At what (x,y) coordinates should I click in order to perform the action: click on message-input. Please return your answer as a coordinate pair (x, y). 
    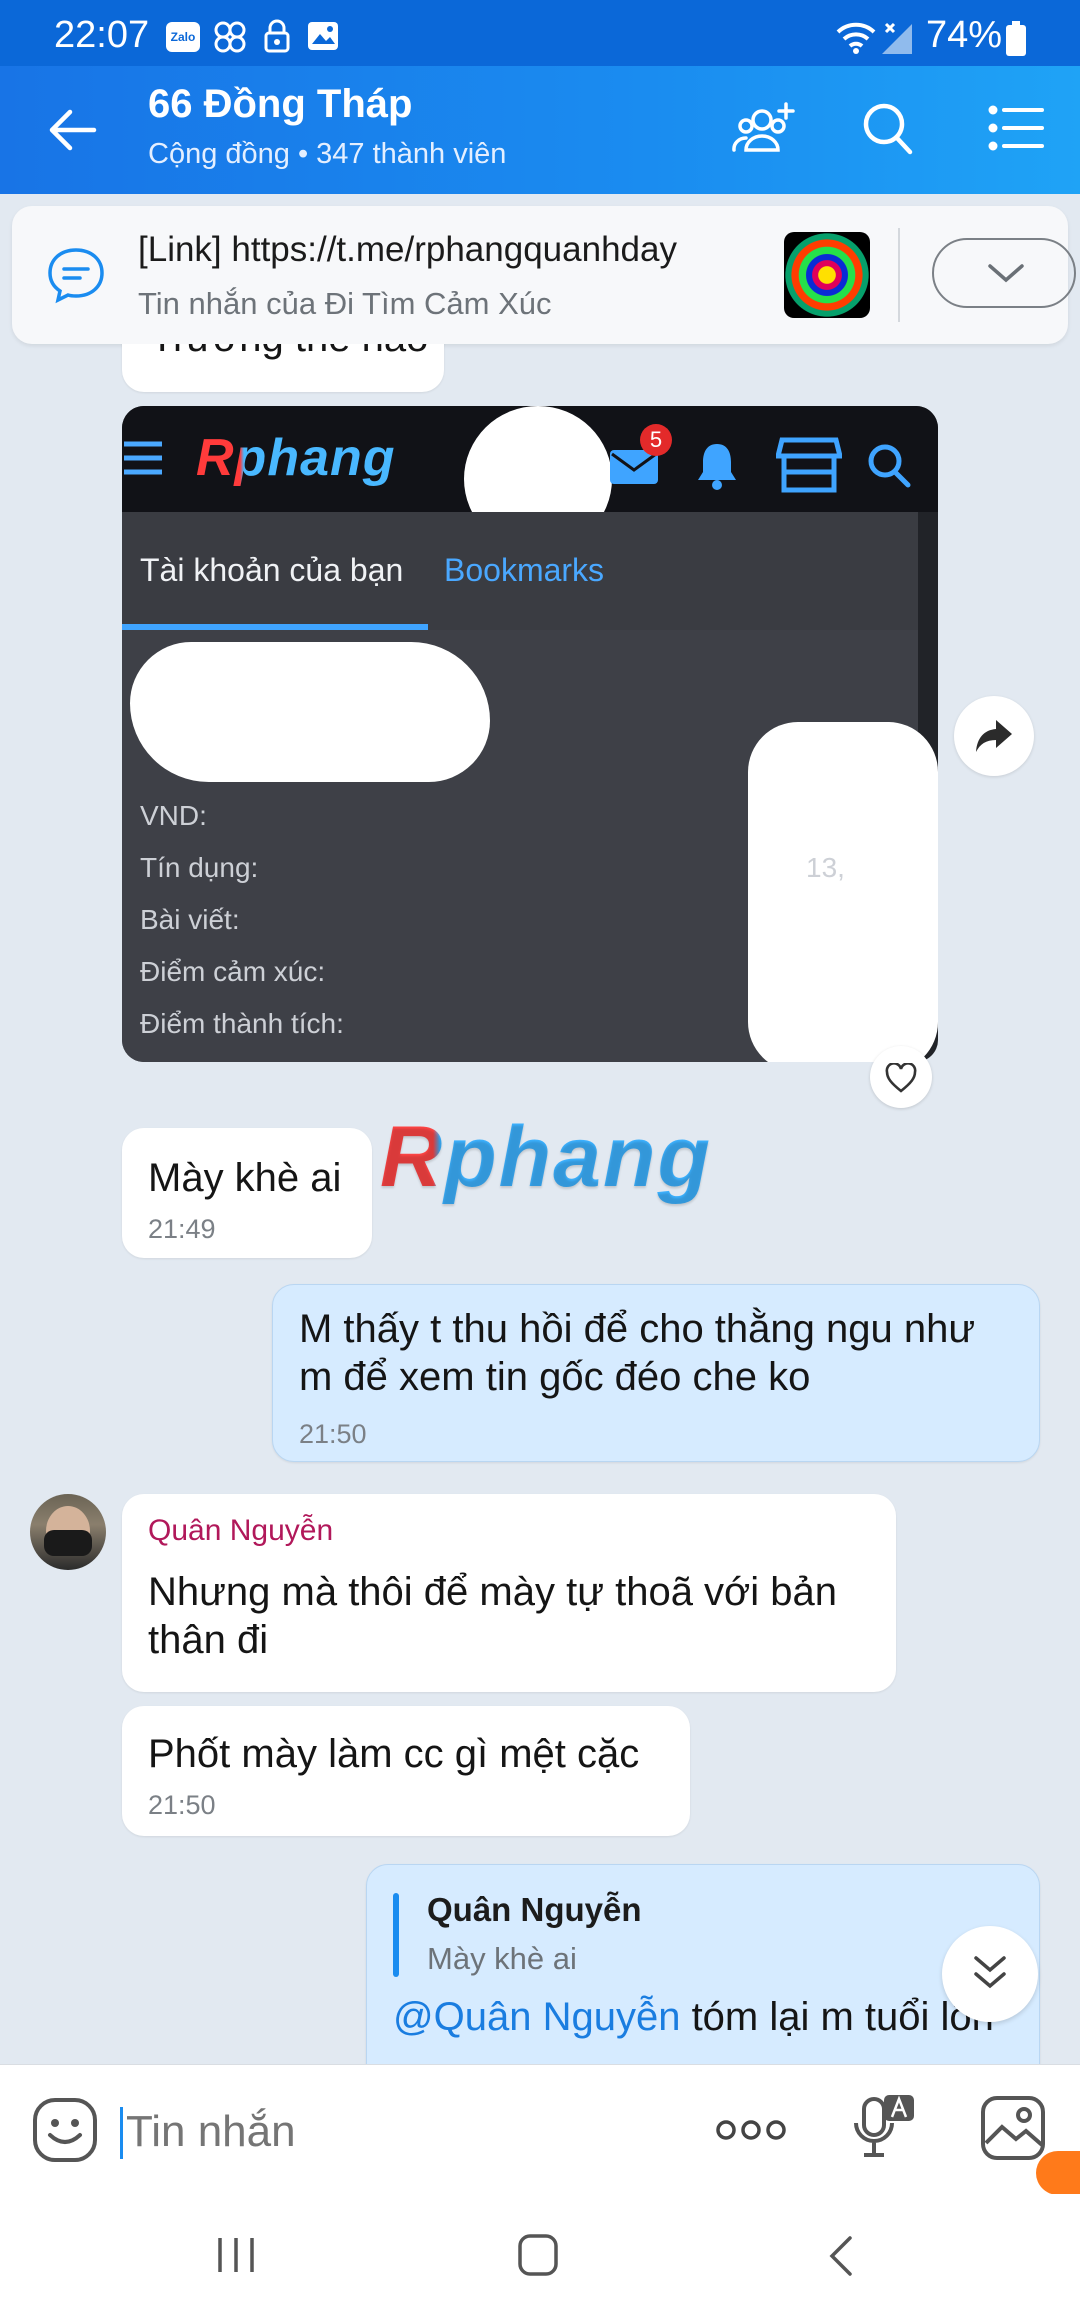
    Looking at the image, I should click on (406, 2132).